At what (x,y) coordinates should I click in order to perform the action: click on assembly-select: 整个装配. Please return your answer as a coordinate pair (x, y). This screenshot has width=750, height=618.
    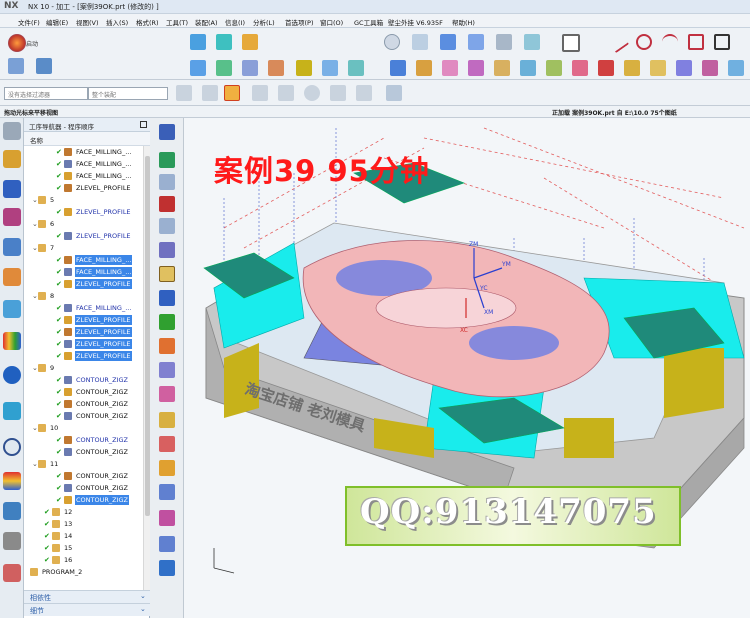
    Looking at the image, I should click on (128, 93).